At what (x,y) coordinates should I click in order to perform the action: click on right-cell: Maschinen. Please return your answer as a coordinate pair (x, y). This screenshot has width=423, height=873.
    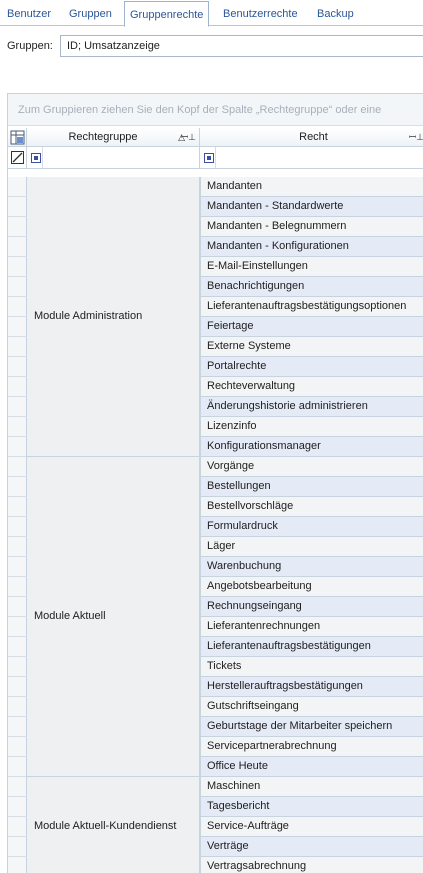
    Looking at the image, I should click on (311, 787).